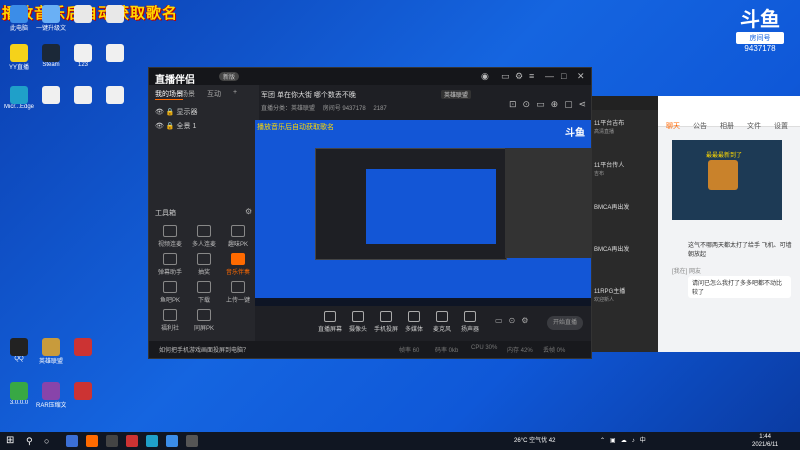 The width and height of the screenshot is (800, 450). What do you see at coordinates (604, 132) in the screenshot?
I see `list-item-subtitle: 高清直播` at bounding box center [604, 132].